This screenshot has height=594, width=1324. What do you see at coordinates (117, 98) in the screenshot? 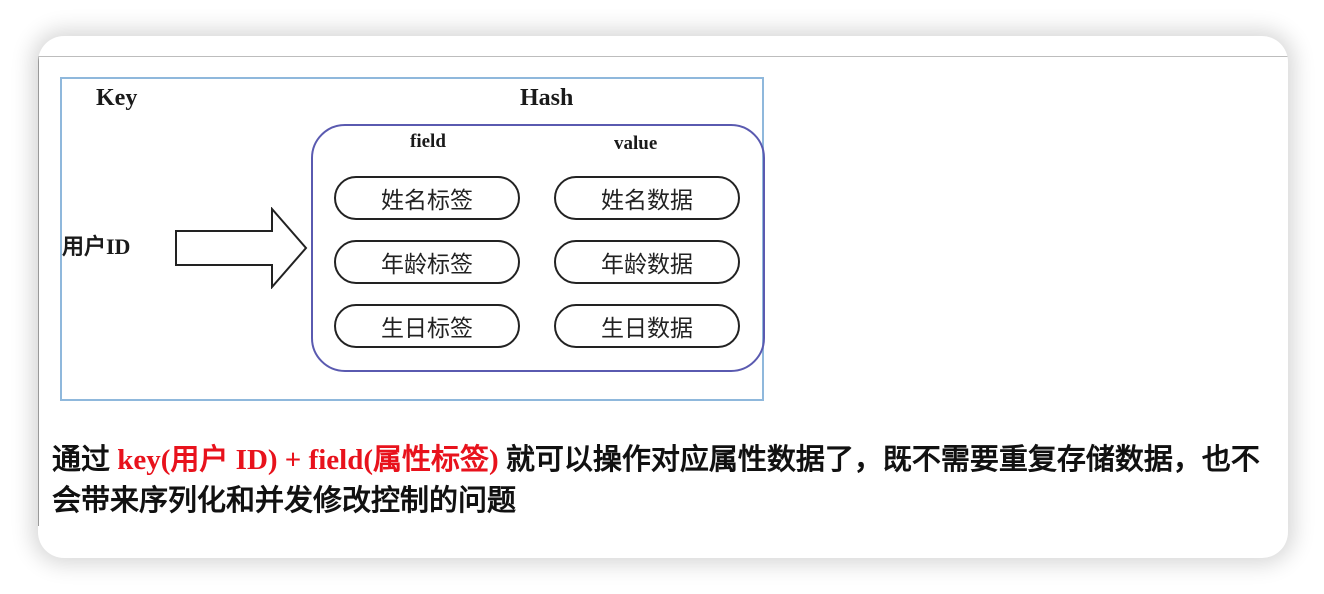
I see `key-label: Key` at bounding box center [117, 98].